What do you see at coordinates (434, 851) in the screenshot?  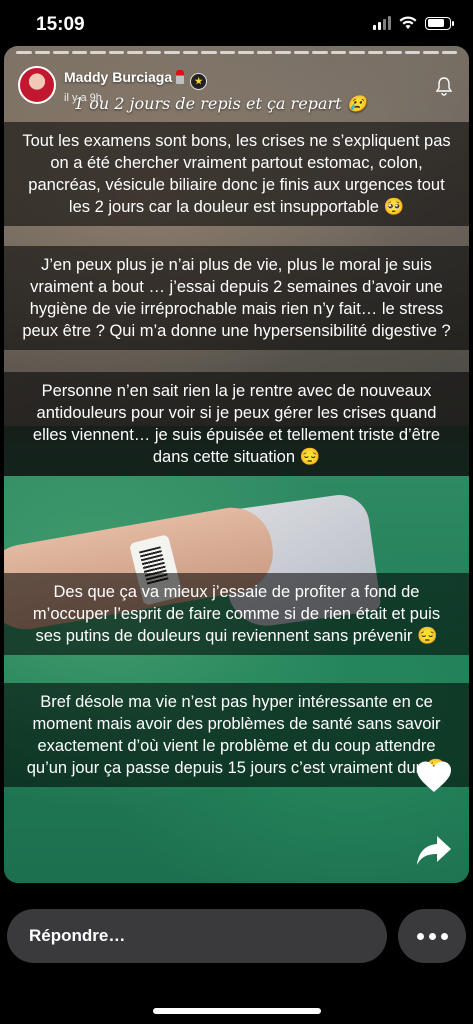 I see `share-arrow-icon` at bounding box center [434, 851].